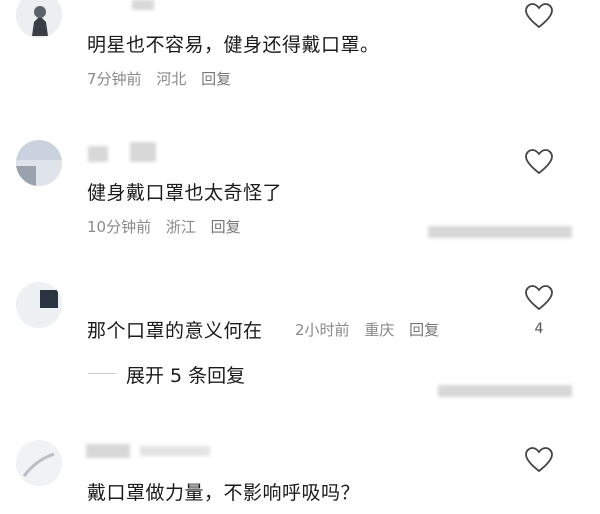 Image resolution: width=600 pixels, height=514 pixels. Describe the element at coordinates (322, 330) in the screenshot. I see `comment-time: 2小时前` at that location.